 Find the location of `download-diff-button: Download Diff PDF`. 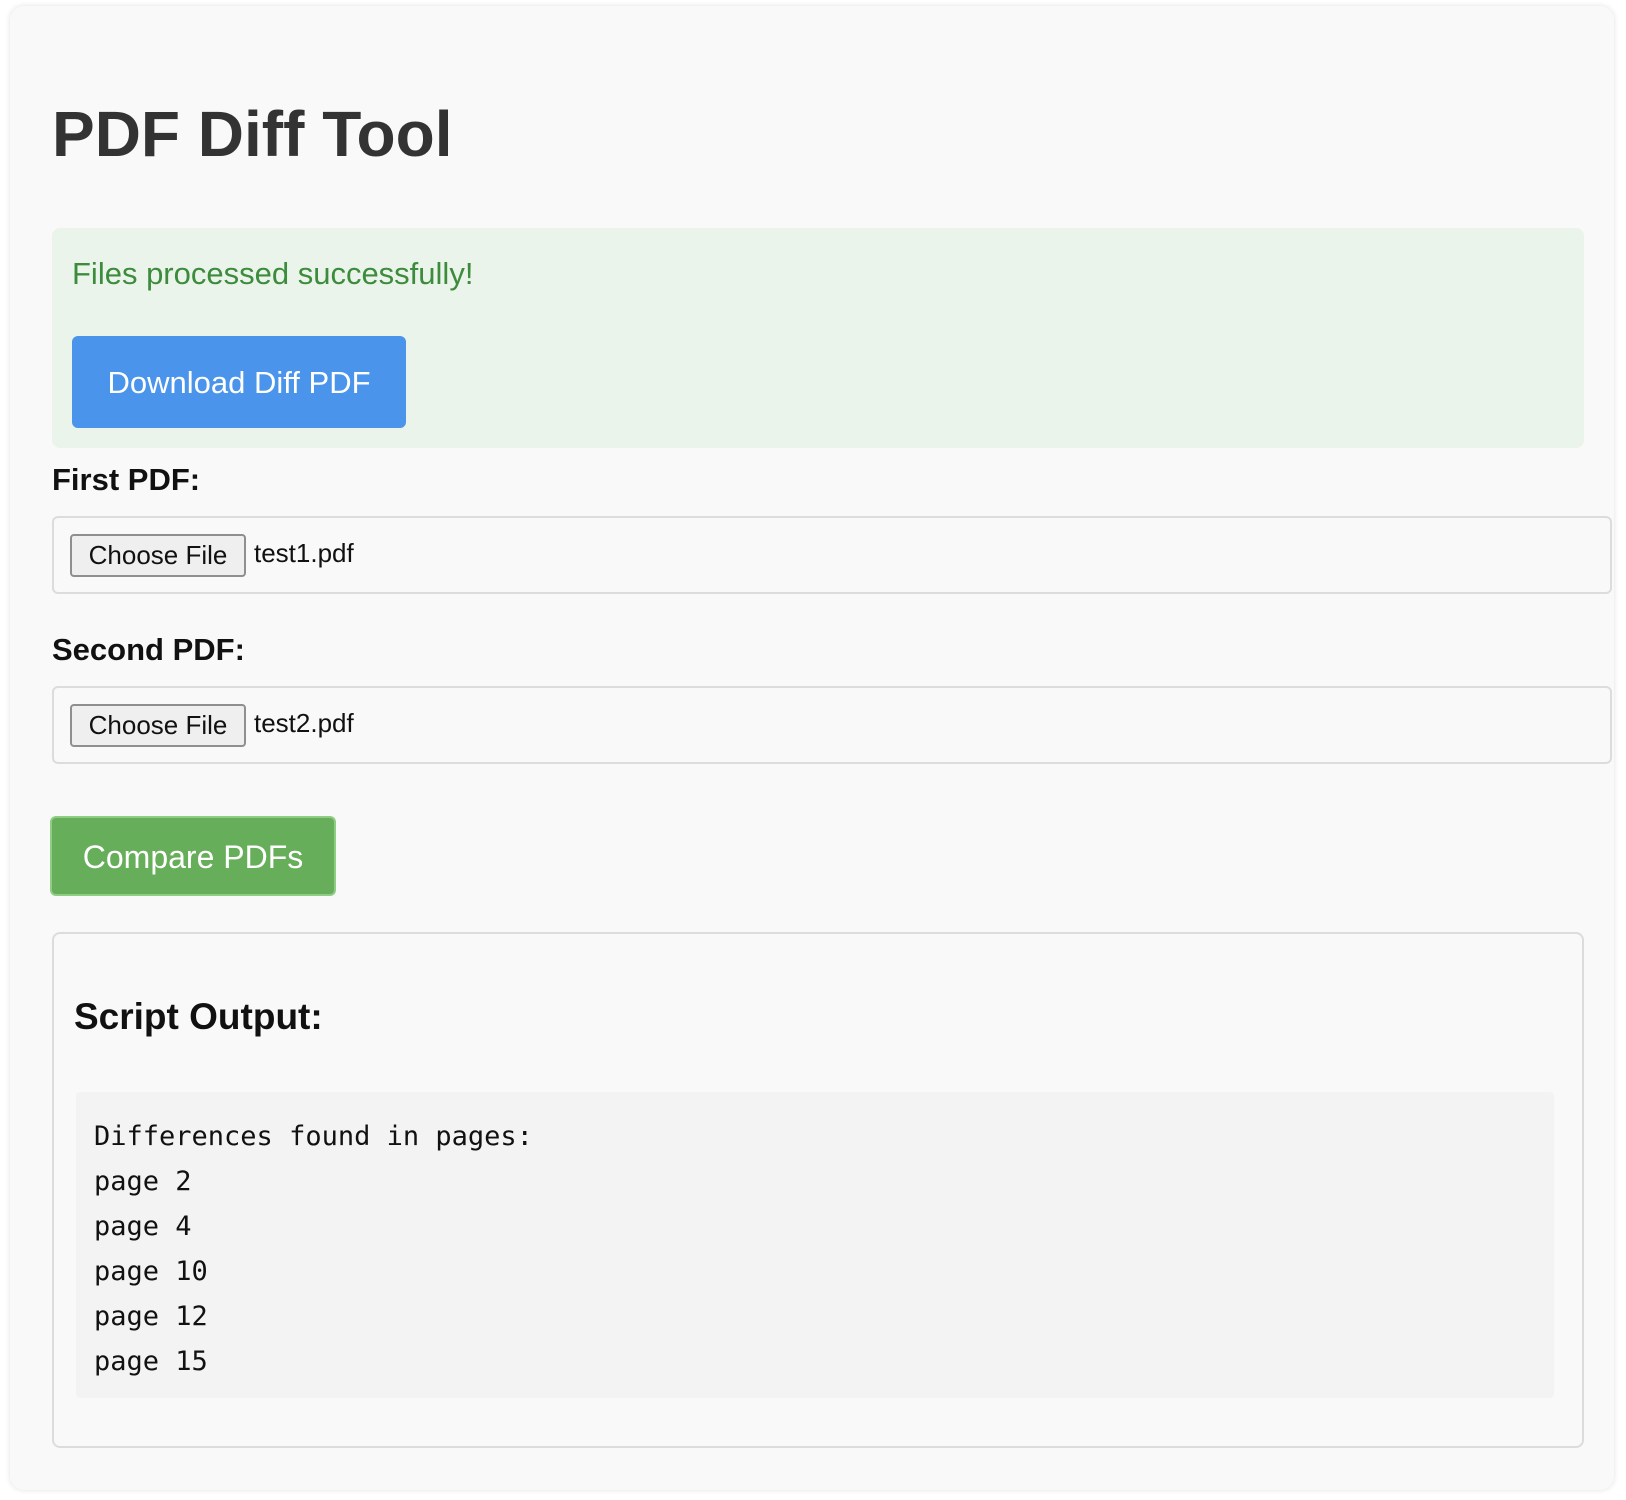

download-diff-button: Download Diff PDF is located at coordinates (239, 382).